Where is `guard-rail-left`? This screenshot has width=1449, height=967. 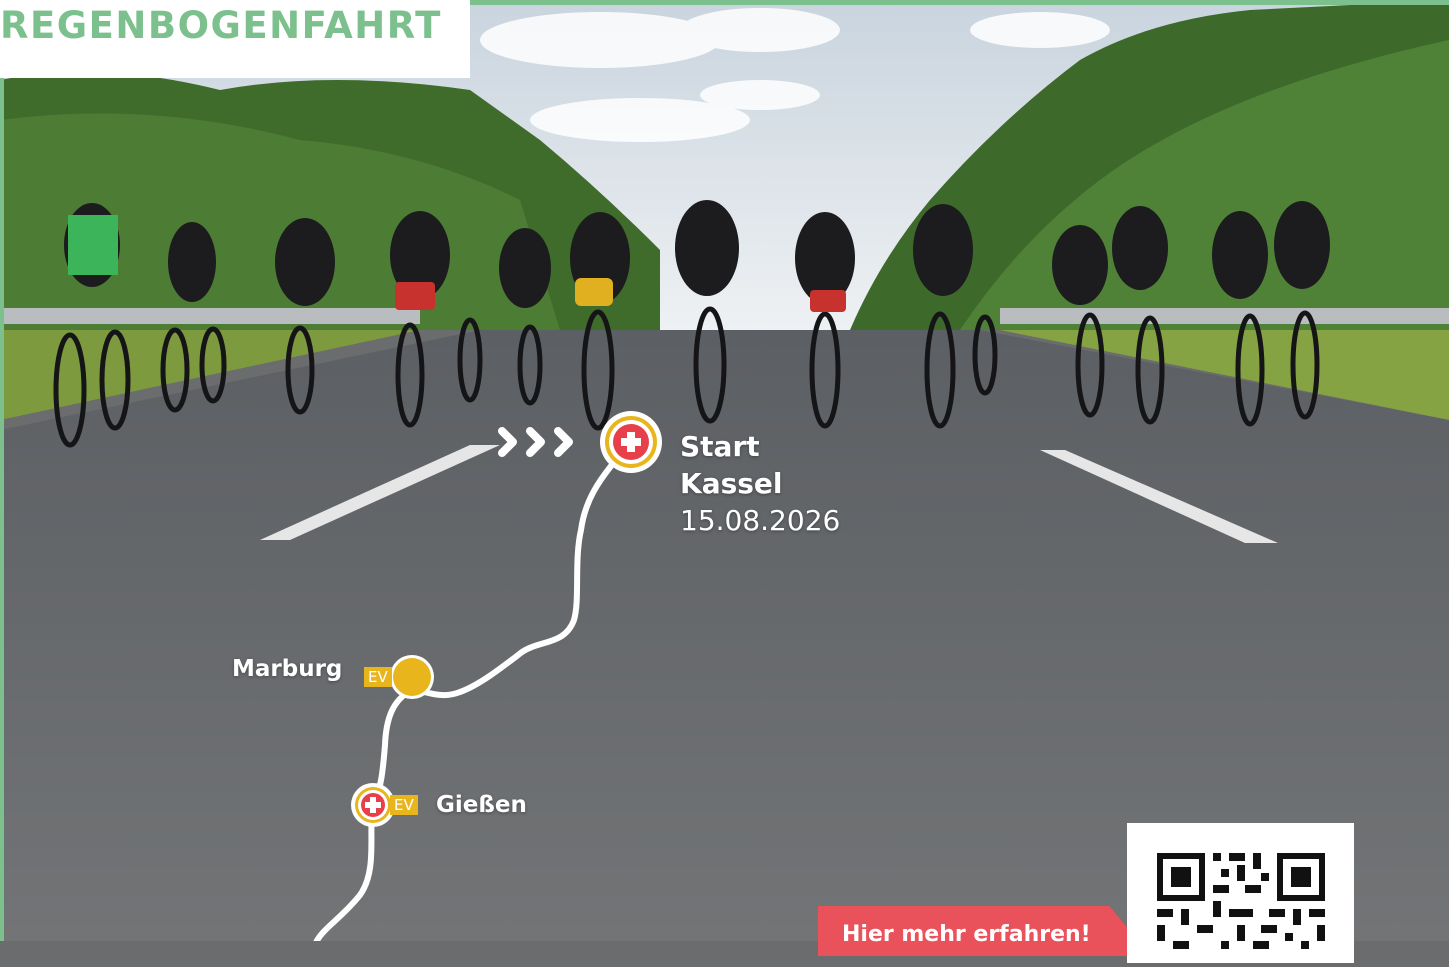
guard-rail-left is located at coordinates (210, 316).